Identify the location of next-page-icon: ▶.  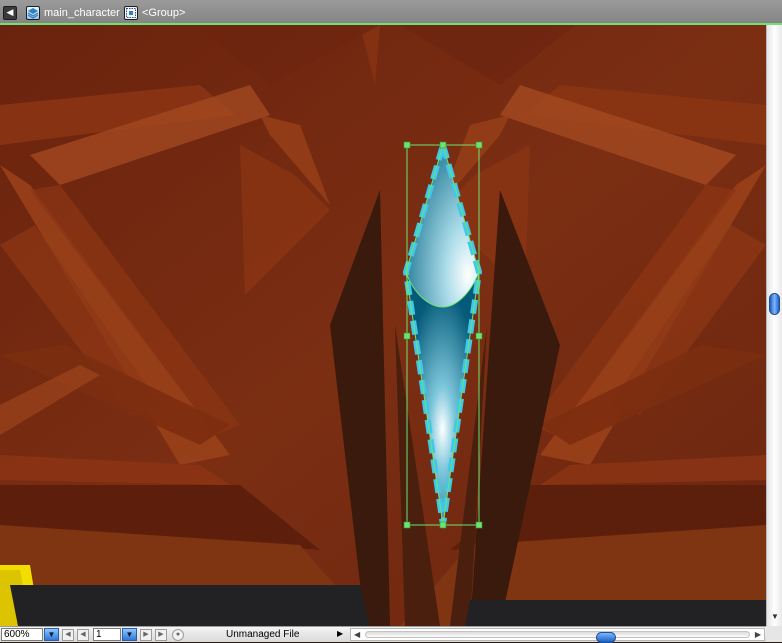
(146, 635).